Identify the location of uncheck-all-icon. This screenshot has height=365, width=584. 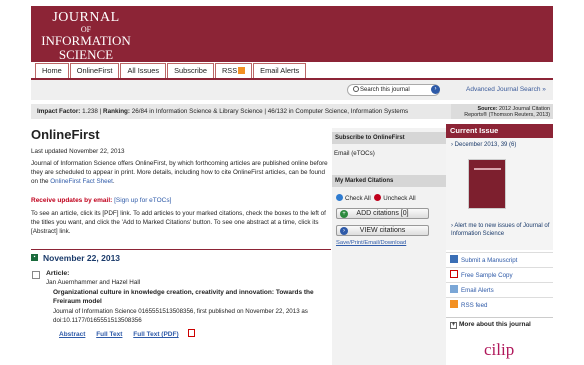
(378, 197).